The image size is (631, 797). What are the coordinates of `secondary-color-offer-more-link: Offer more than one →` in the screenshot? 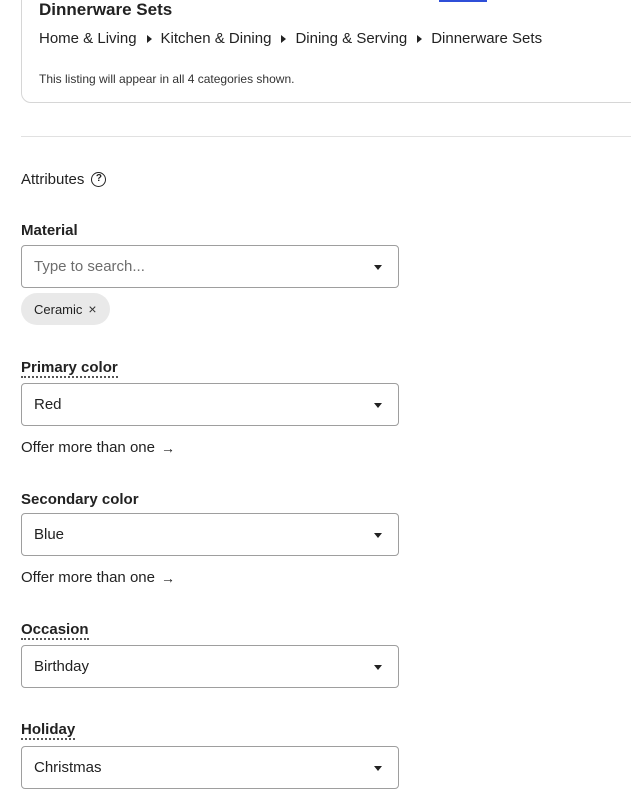 It's located at (98, 577).